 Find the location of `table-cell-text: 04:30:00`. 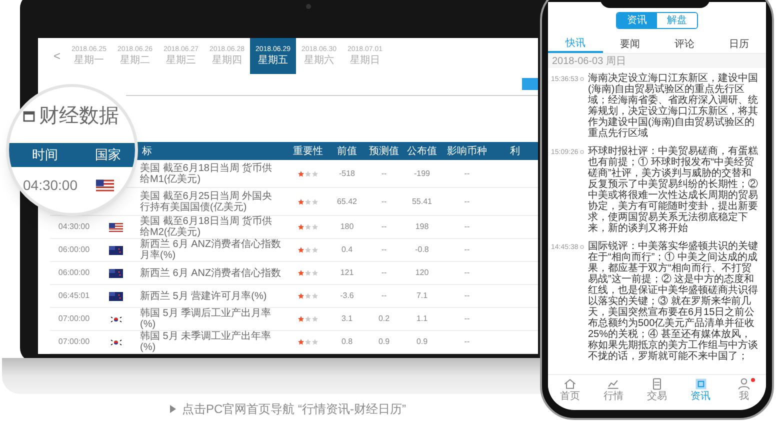

table-cell-text: 04:30:00 is located at coordinates (50, 185).